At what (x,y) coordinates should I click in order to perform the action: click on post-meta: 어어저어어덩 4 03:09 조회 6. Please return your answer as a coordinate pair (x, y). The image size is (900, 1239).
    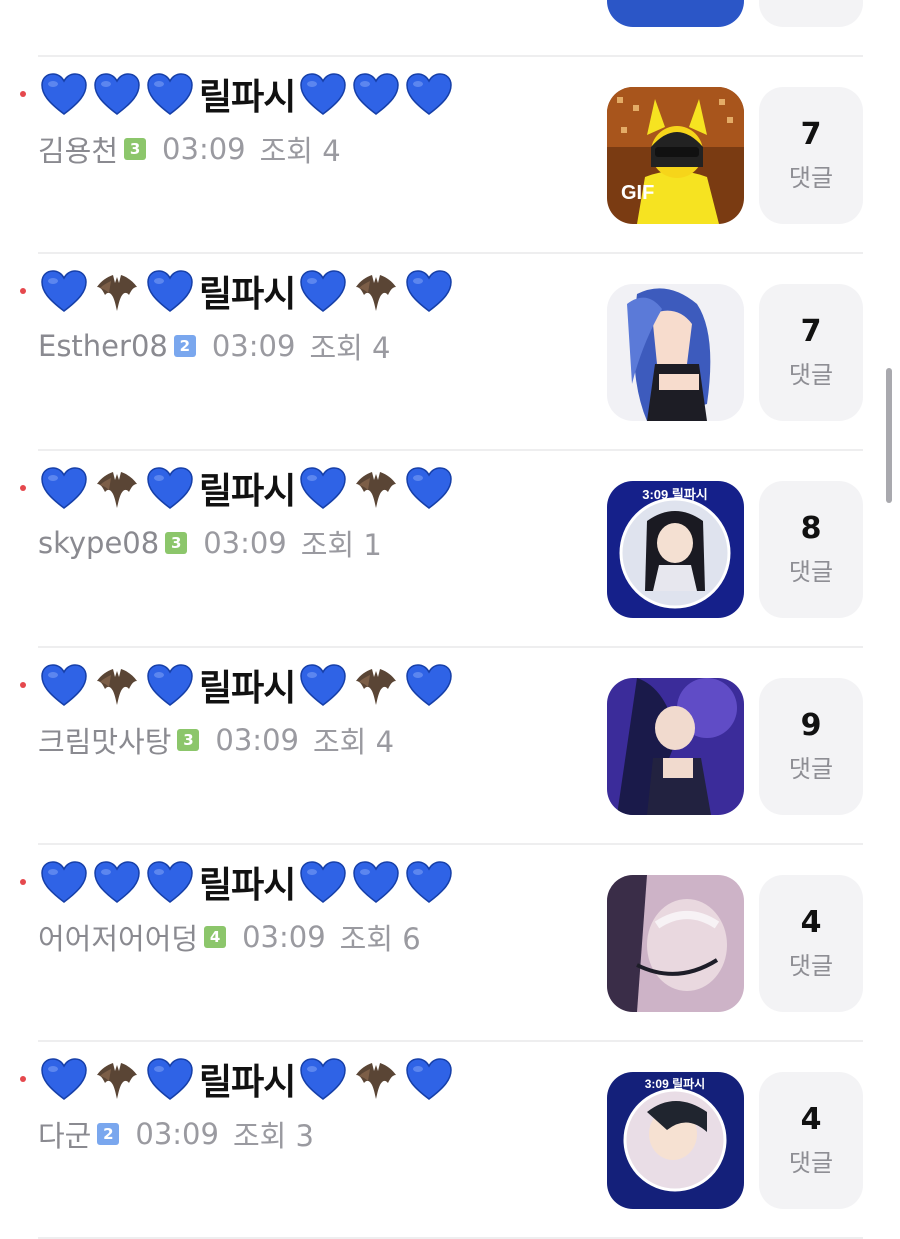
    Looking at the image, I should click on (229, 937).